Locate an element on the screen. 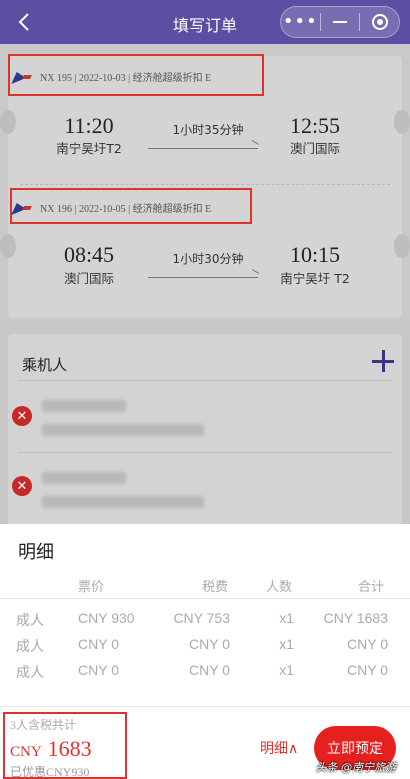 This screenshot has width=410, height=779. more-button: ••• is located at coordinates (300, 22).